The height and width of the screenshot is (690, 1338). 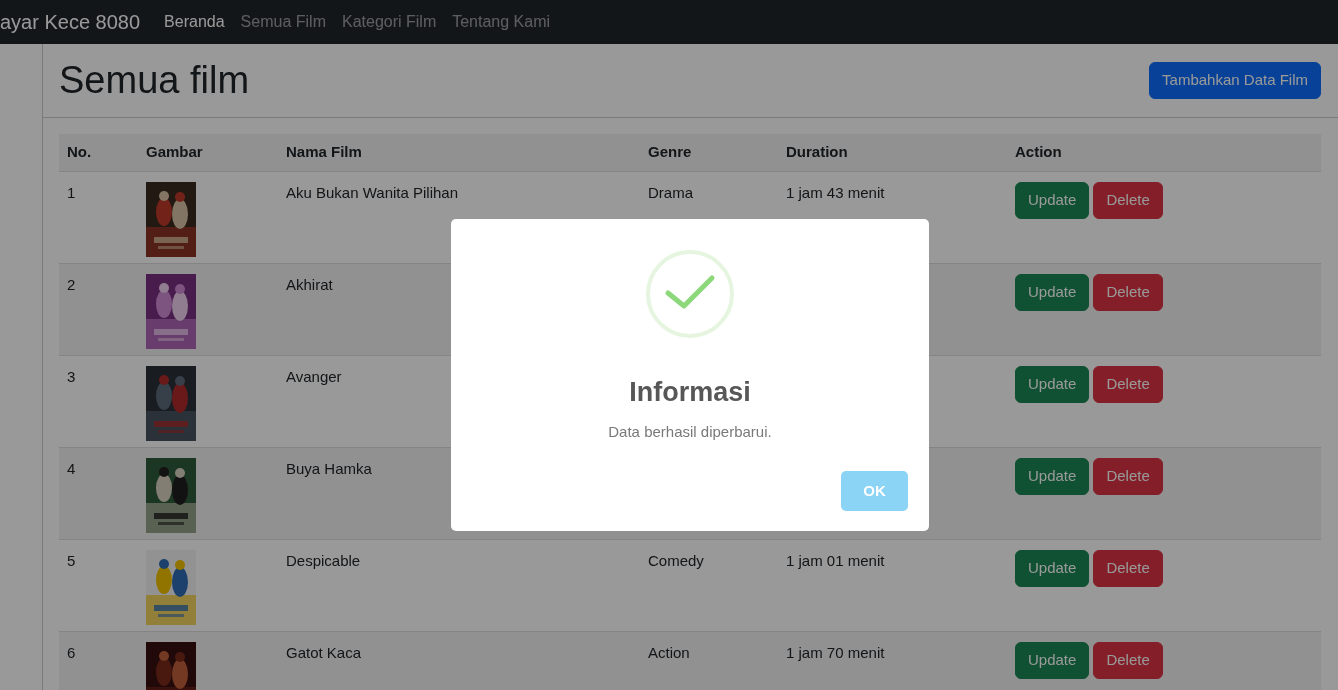 I want to click on film-name: Akhirat, so click(x=309, y=284).